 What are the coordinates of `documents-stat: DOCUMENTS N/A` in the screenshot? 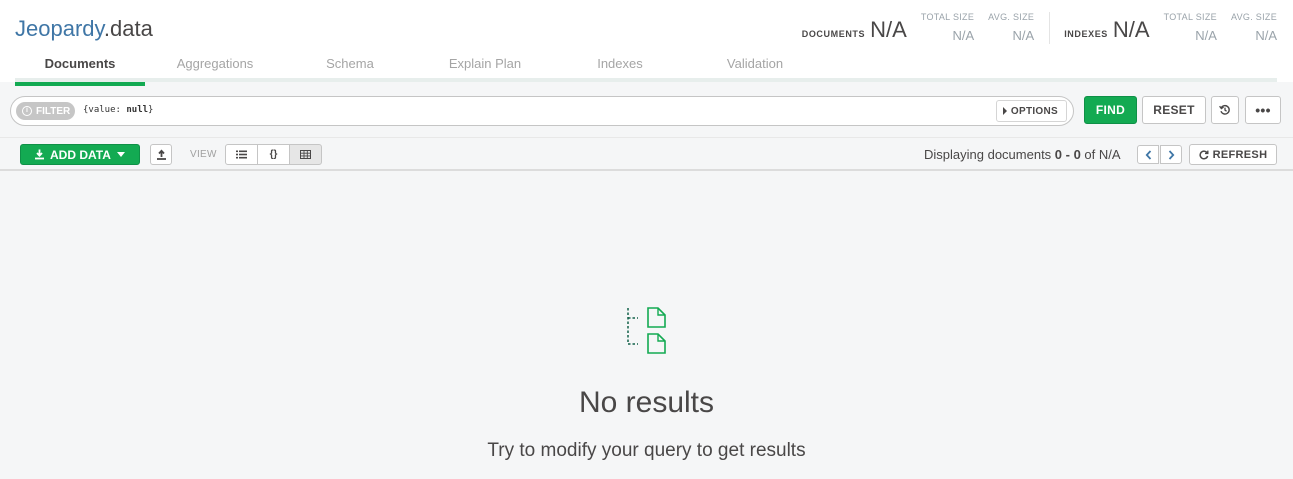 It's located at (854, 30).